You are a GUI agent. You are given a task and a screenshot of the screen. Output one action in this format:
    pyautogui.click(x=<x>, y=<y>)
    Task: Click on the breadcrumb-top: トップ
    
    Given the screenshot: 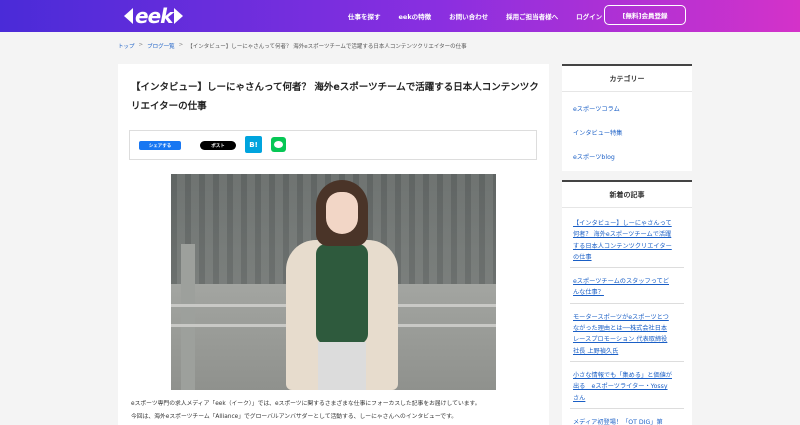 What is the action you would take?
    pyautogui.click(x=126, y=46)
    